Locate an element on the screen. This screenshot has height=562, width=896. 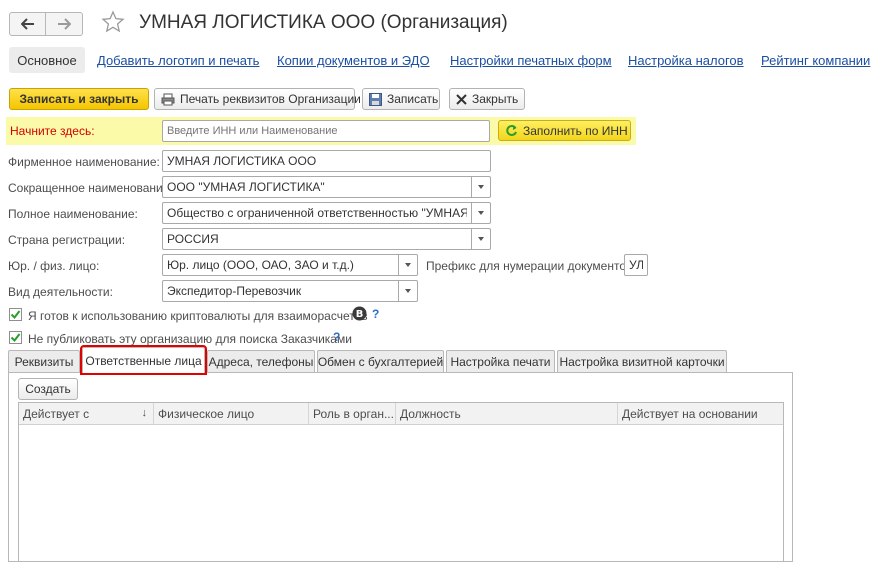
activity-dropdown-icon is located at coordinates (408, 291).